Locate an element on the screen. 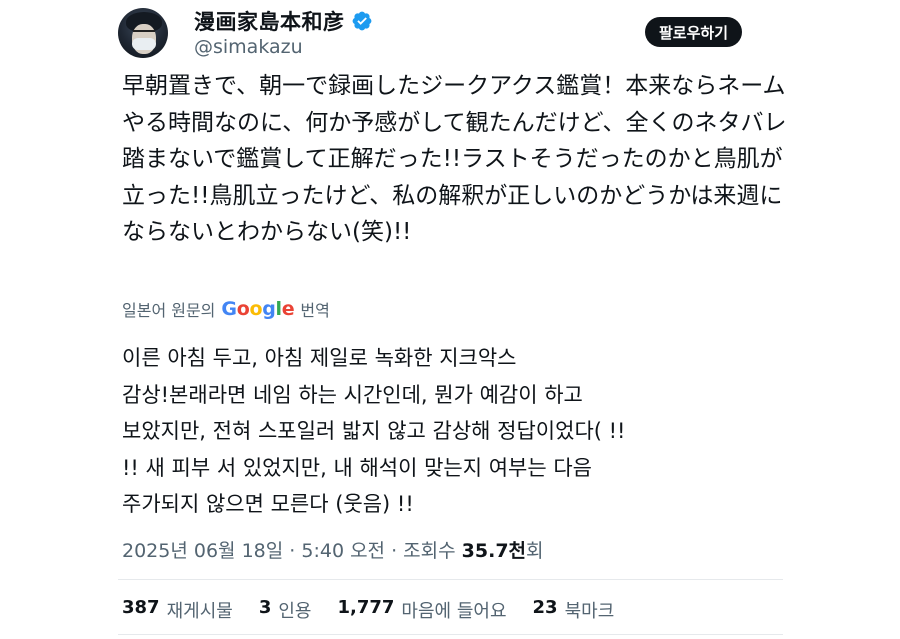 This screenshot has width=900, height=639. stat-count: 23 is located at coordinates (545, 607).